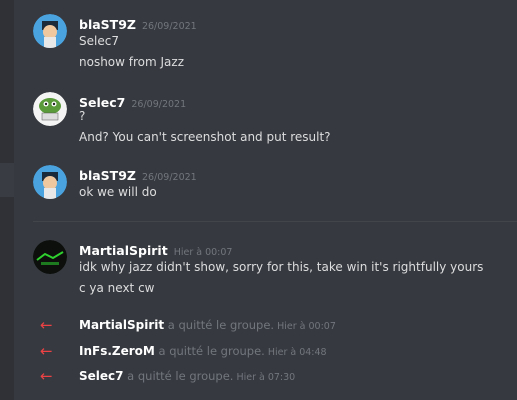 The width and height of the screenshot is (517, 400). I want to click on message-text: Selec7, so click(99, 41).